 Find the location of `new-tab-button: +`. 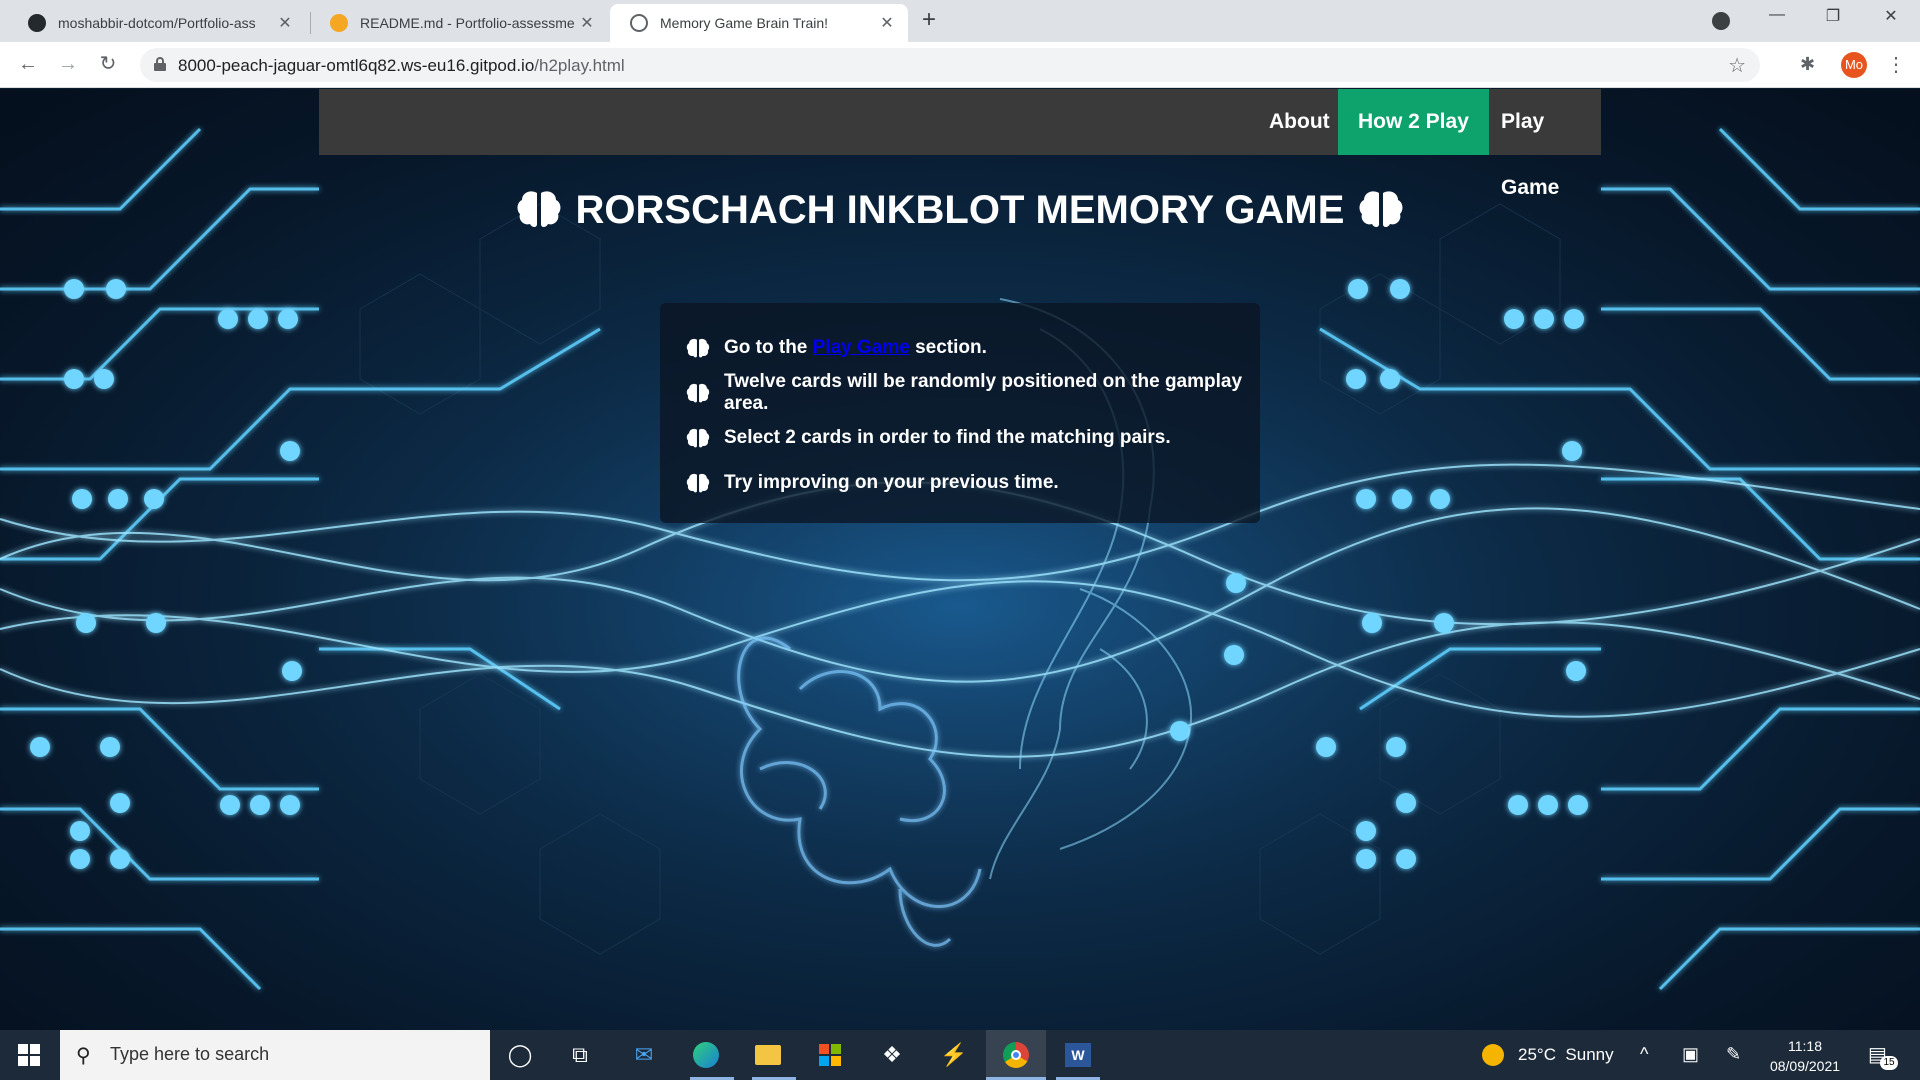

new-tab-button: + is located at coordinates (929, 20).